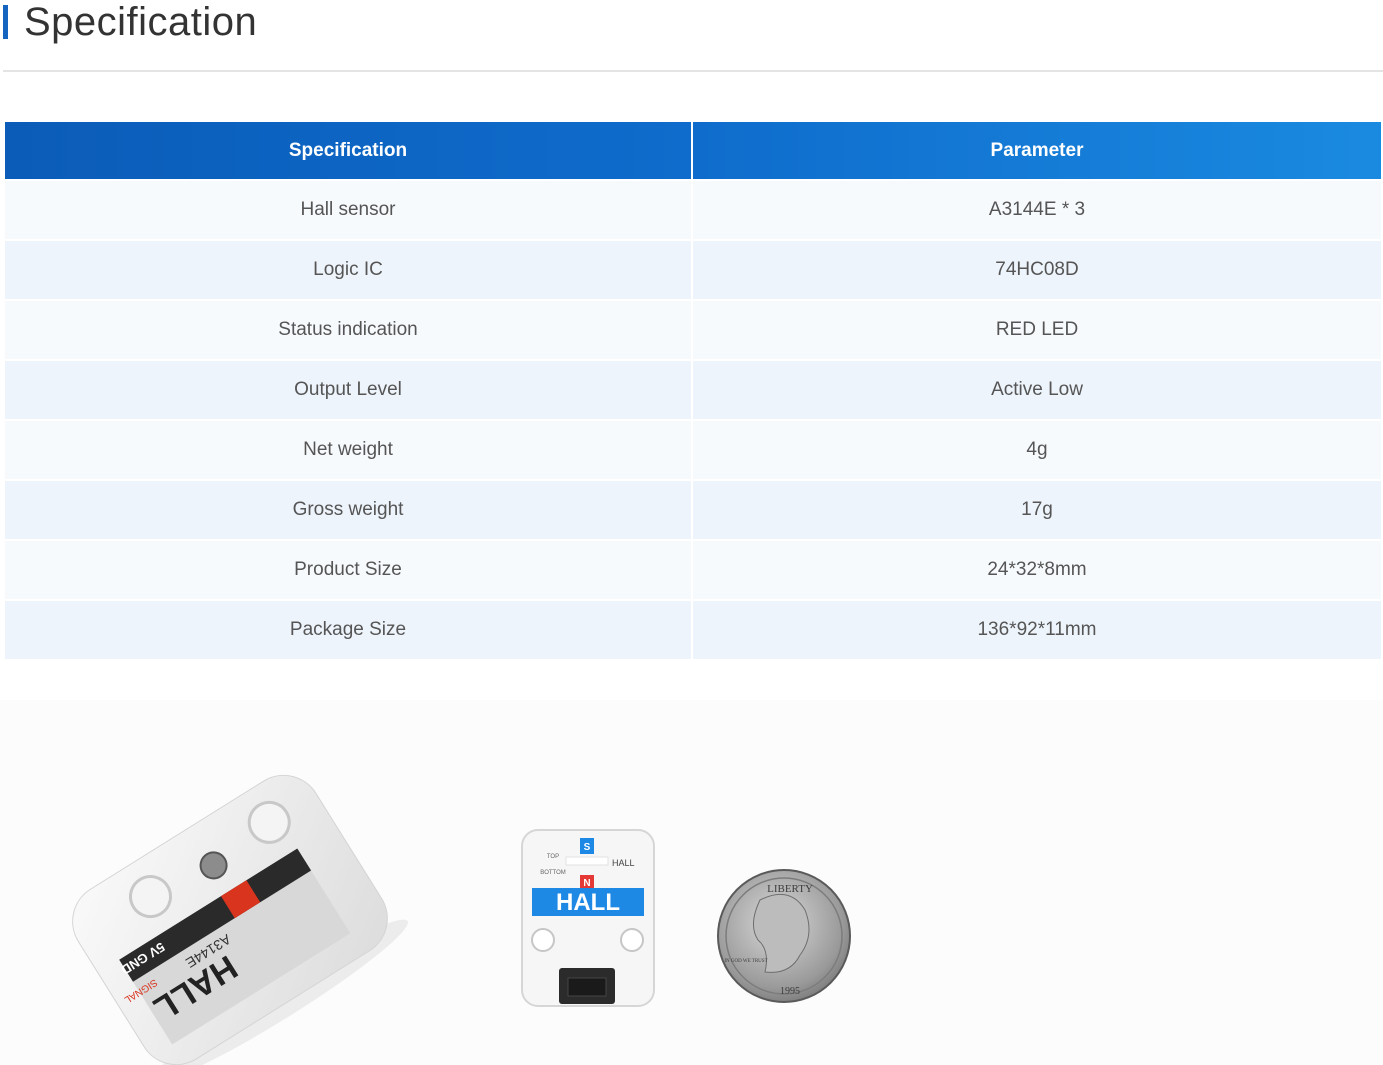 This screenshot has width=1383, height=1065. What do you see at coordinates (1037, 329) in the screenshot?
I see `spec-value: RED LED` at bounding box center [1037, 329].